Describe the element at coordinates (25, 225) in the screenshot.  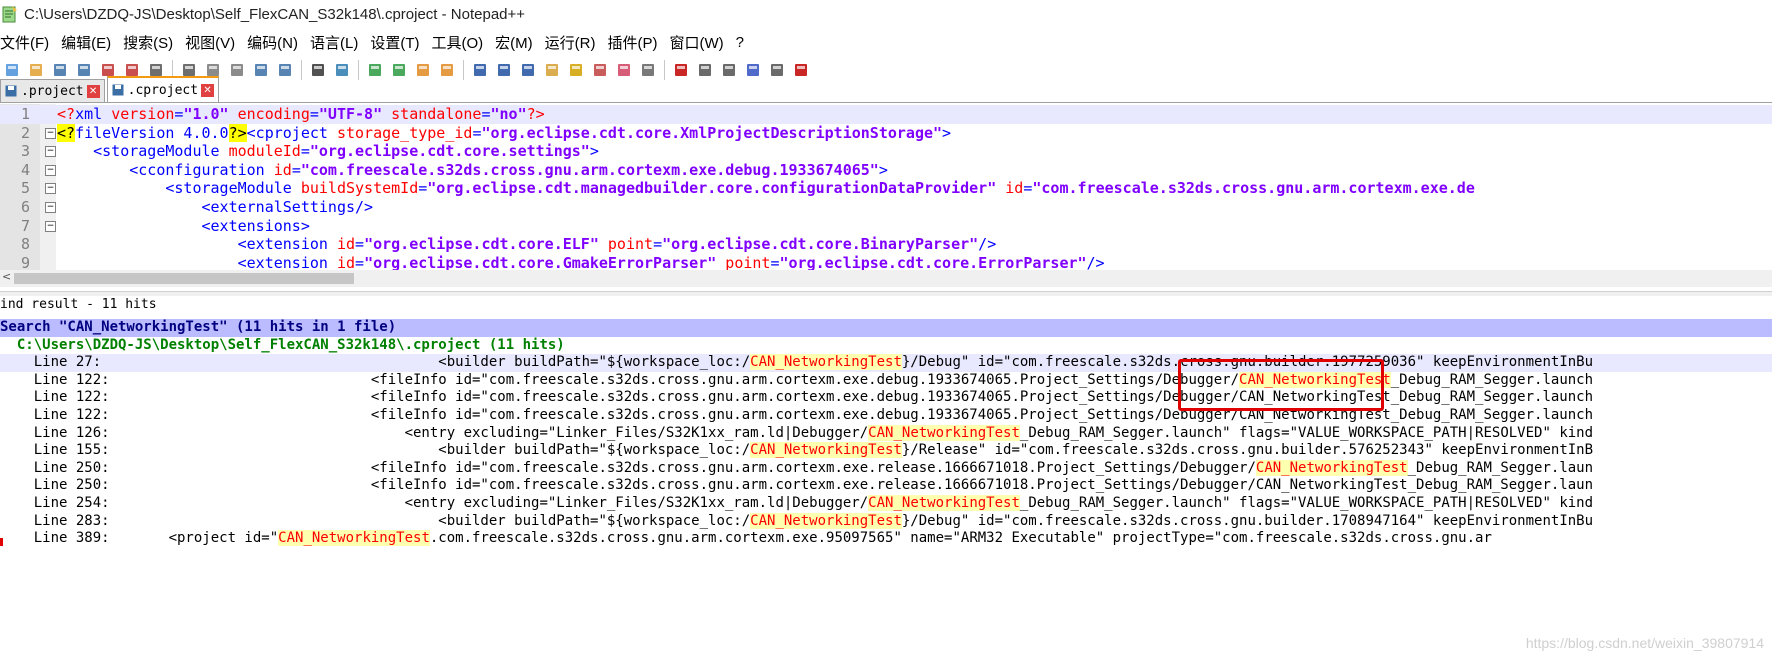
I see `line-number: 7` at that location.